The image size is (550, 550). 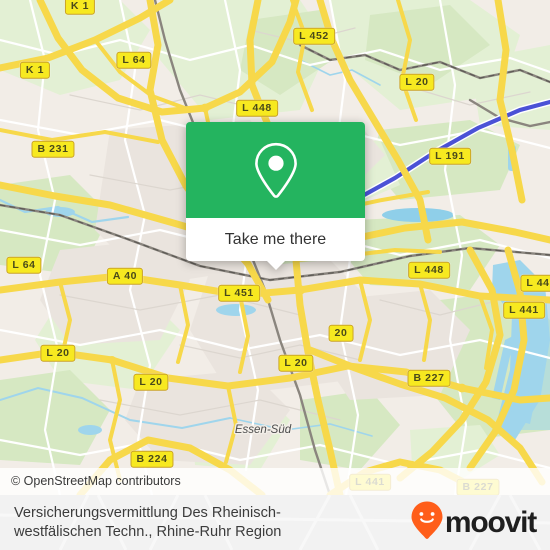 What do you see at coordinates (239, 293) in the screenshot?
I see `road-shield: L 451` at bounding box center [239, 293].